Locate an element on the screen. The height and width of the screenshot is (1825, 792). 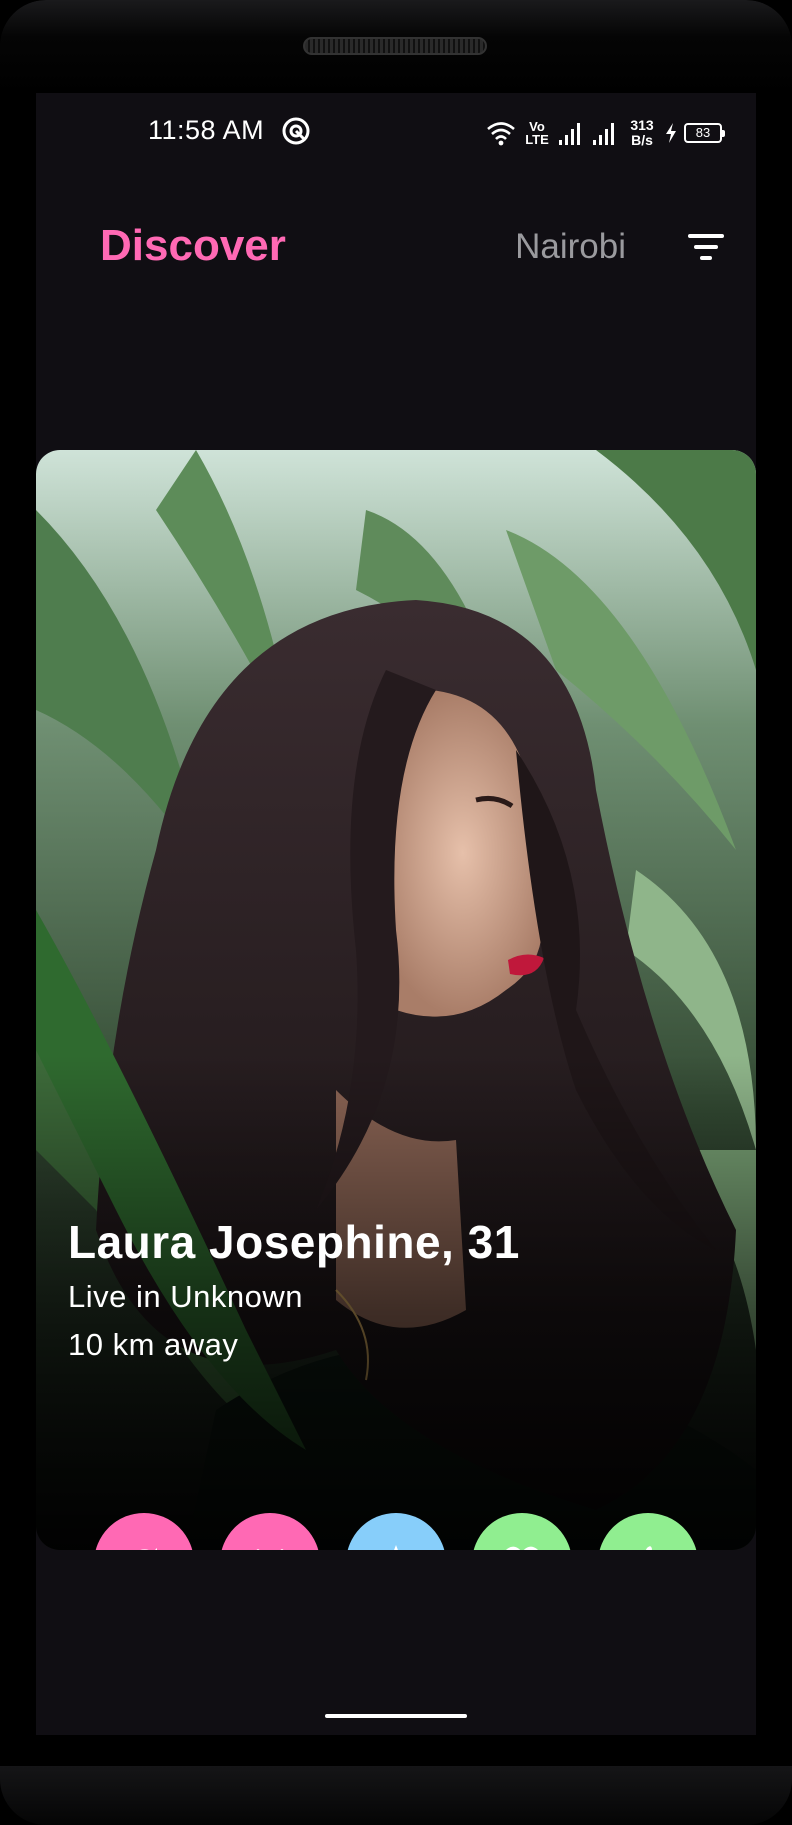
status-bar: 11:58 AM Vo LTE 313 B/s 83 is located at coordinates (396, 133).